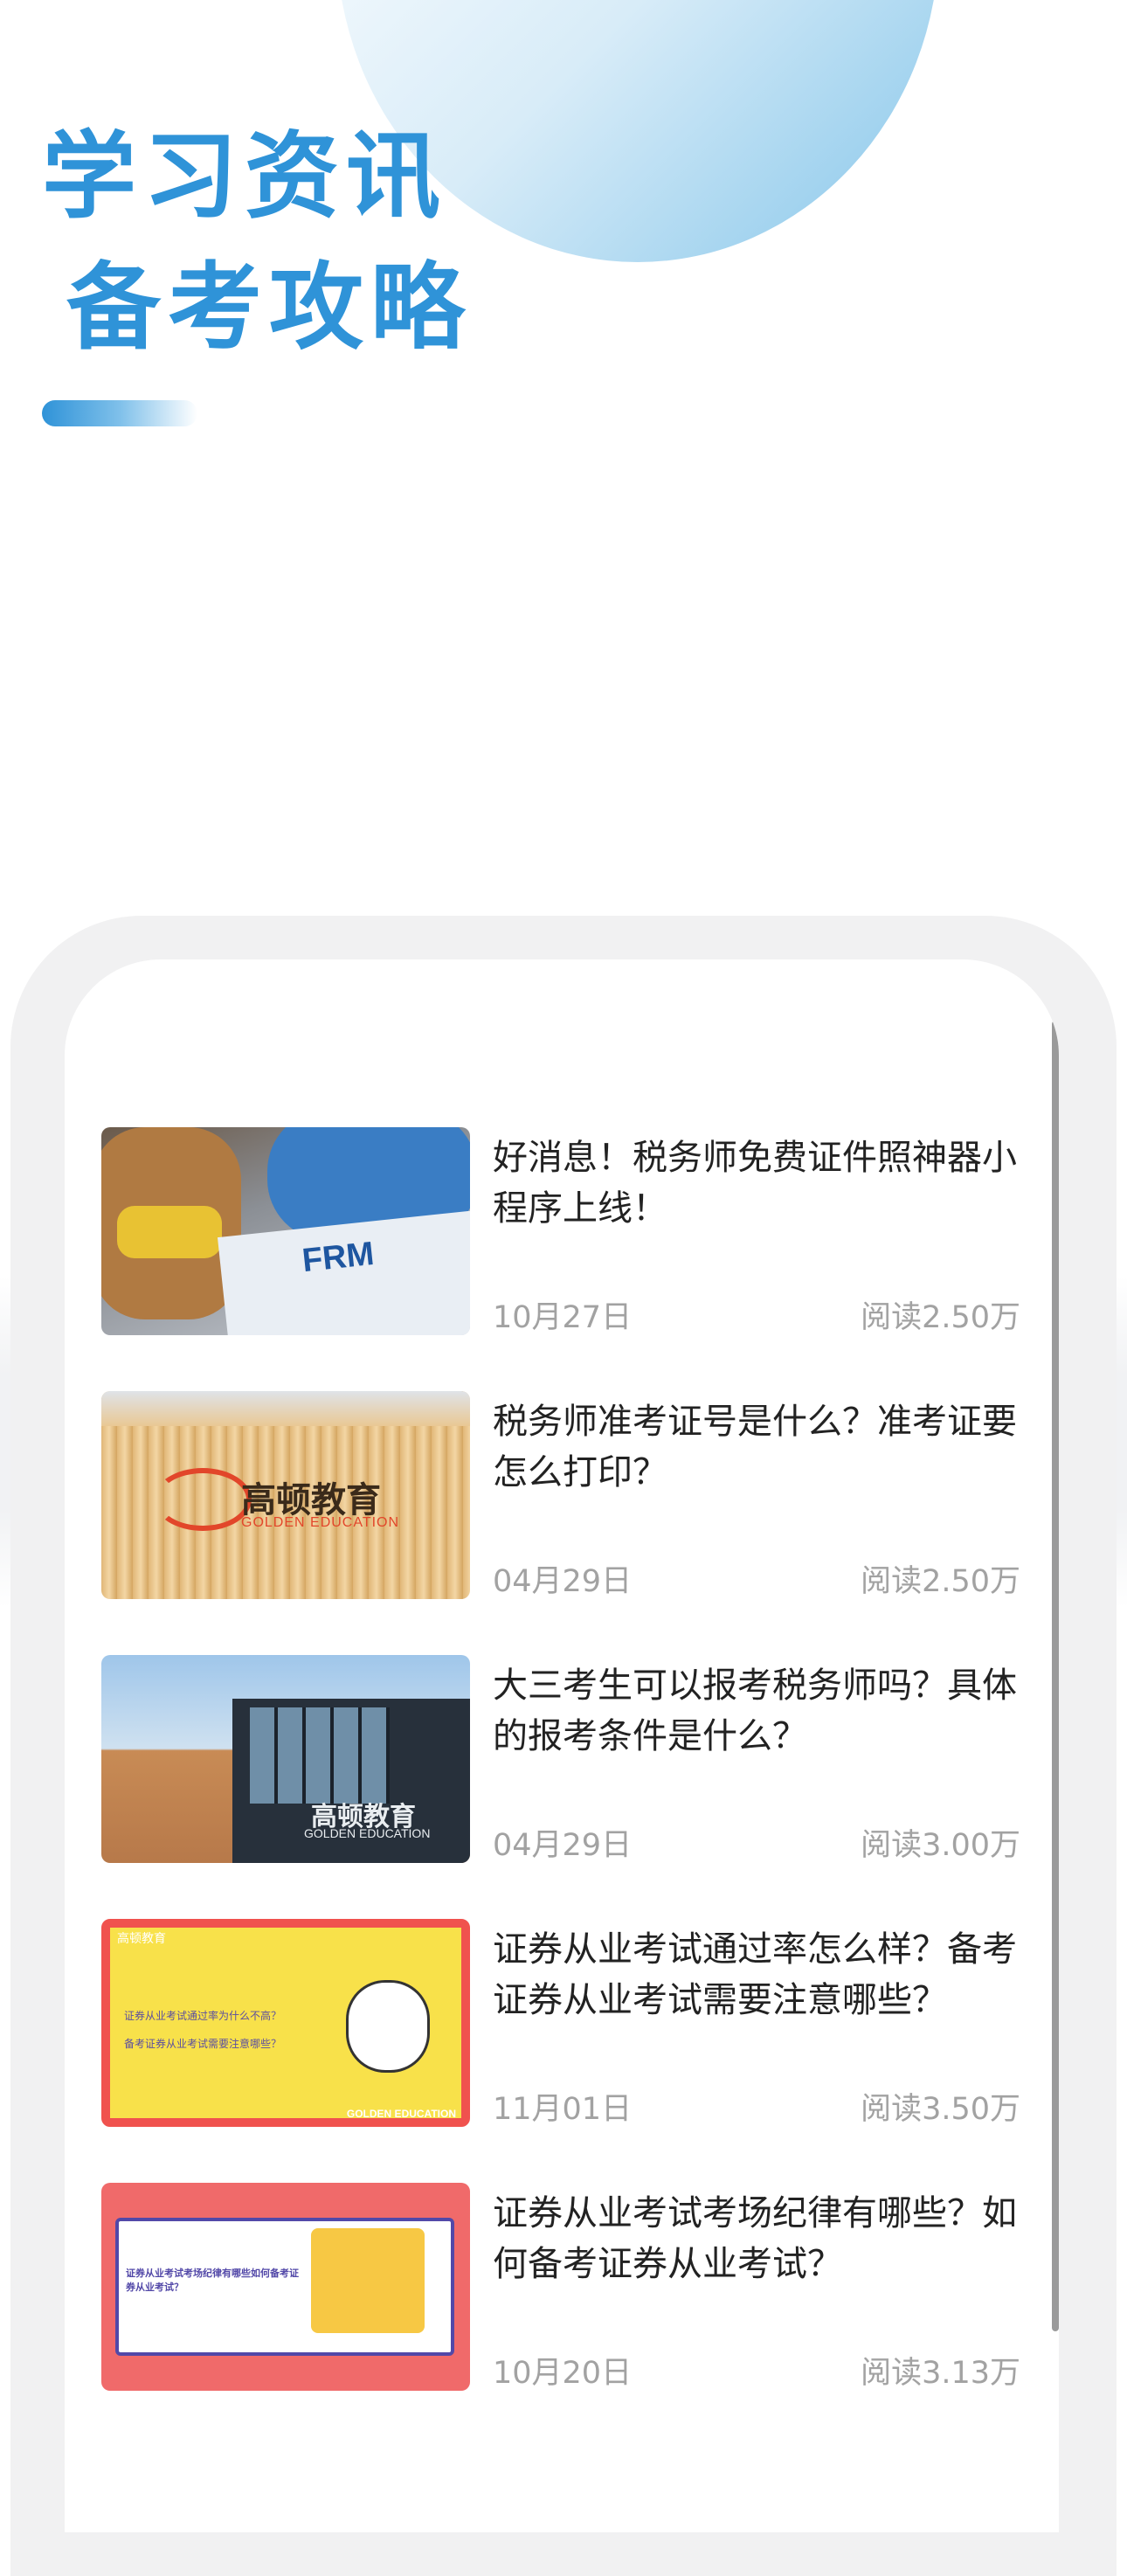 This screenshot has width=1127, height=2576. What do you see at coordinates (563, 2109) in the screenshot?
I see `news-date: 11月01日` at bounding box center [563, 2109].